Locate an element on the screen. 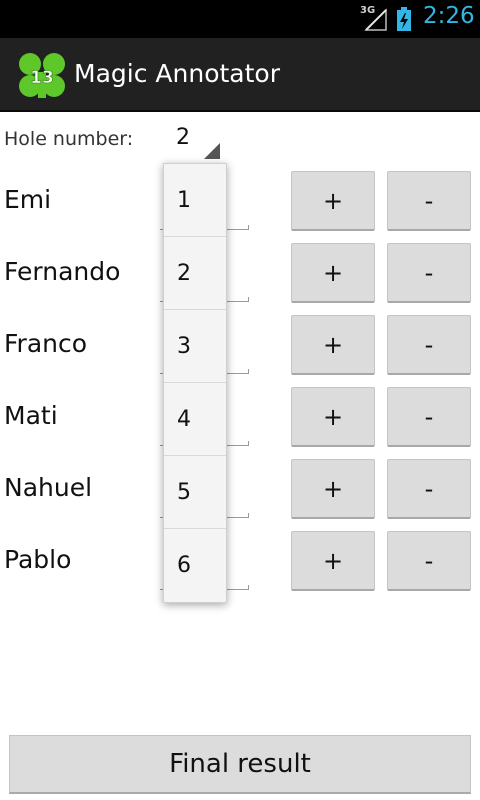  dropdown-arrow-icon is located at coordinates (212, 151).